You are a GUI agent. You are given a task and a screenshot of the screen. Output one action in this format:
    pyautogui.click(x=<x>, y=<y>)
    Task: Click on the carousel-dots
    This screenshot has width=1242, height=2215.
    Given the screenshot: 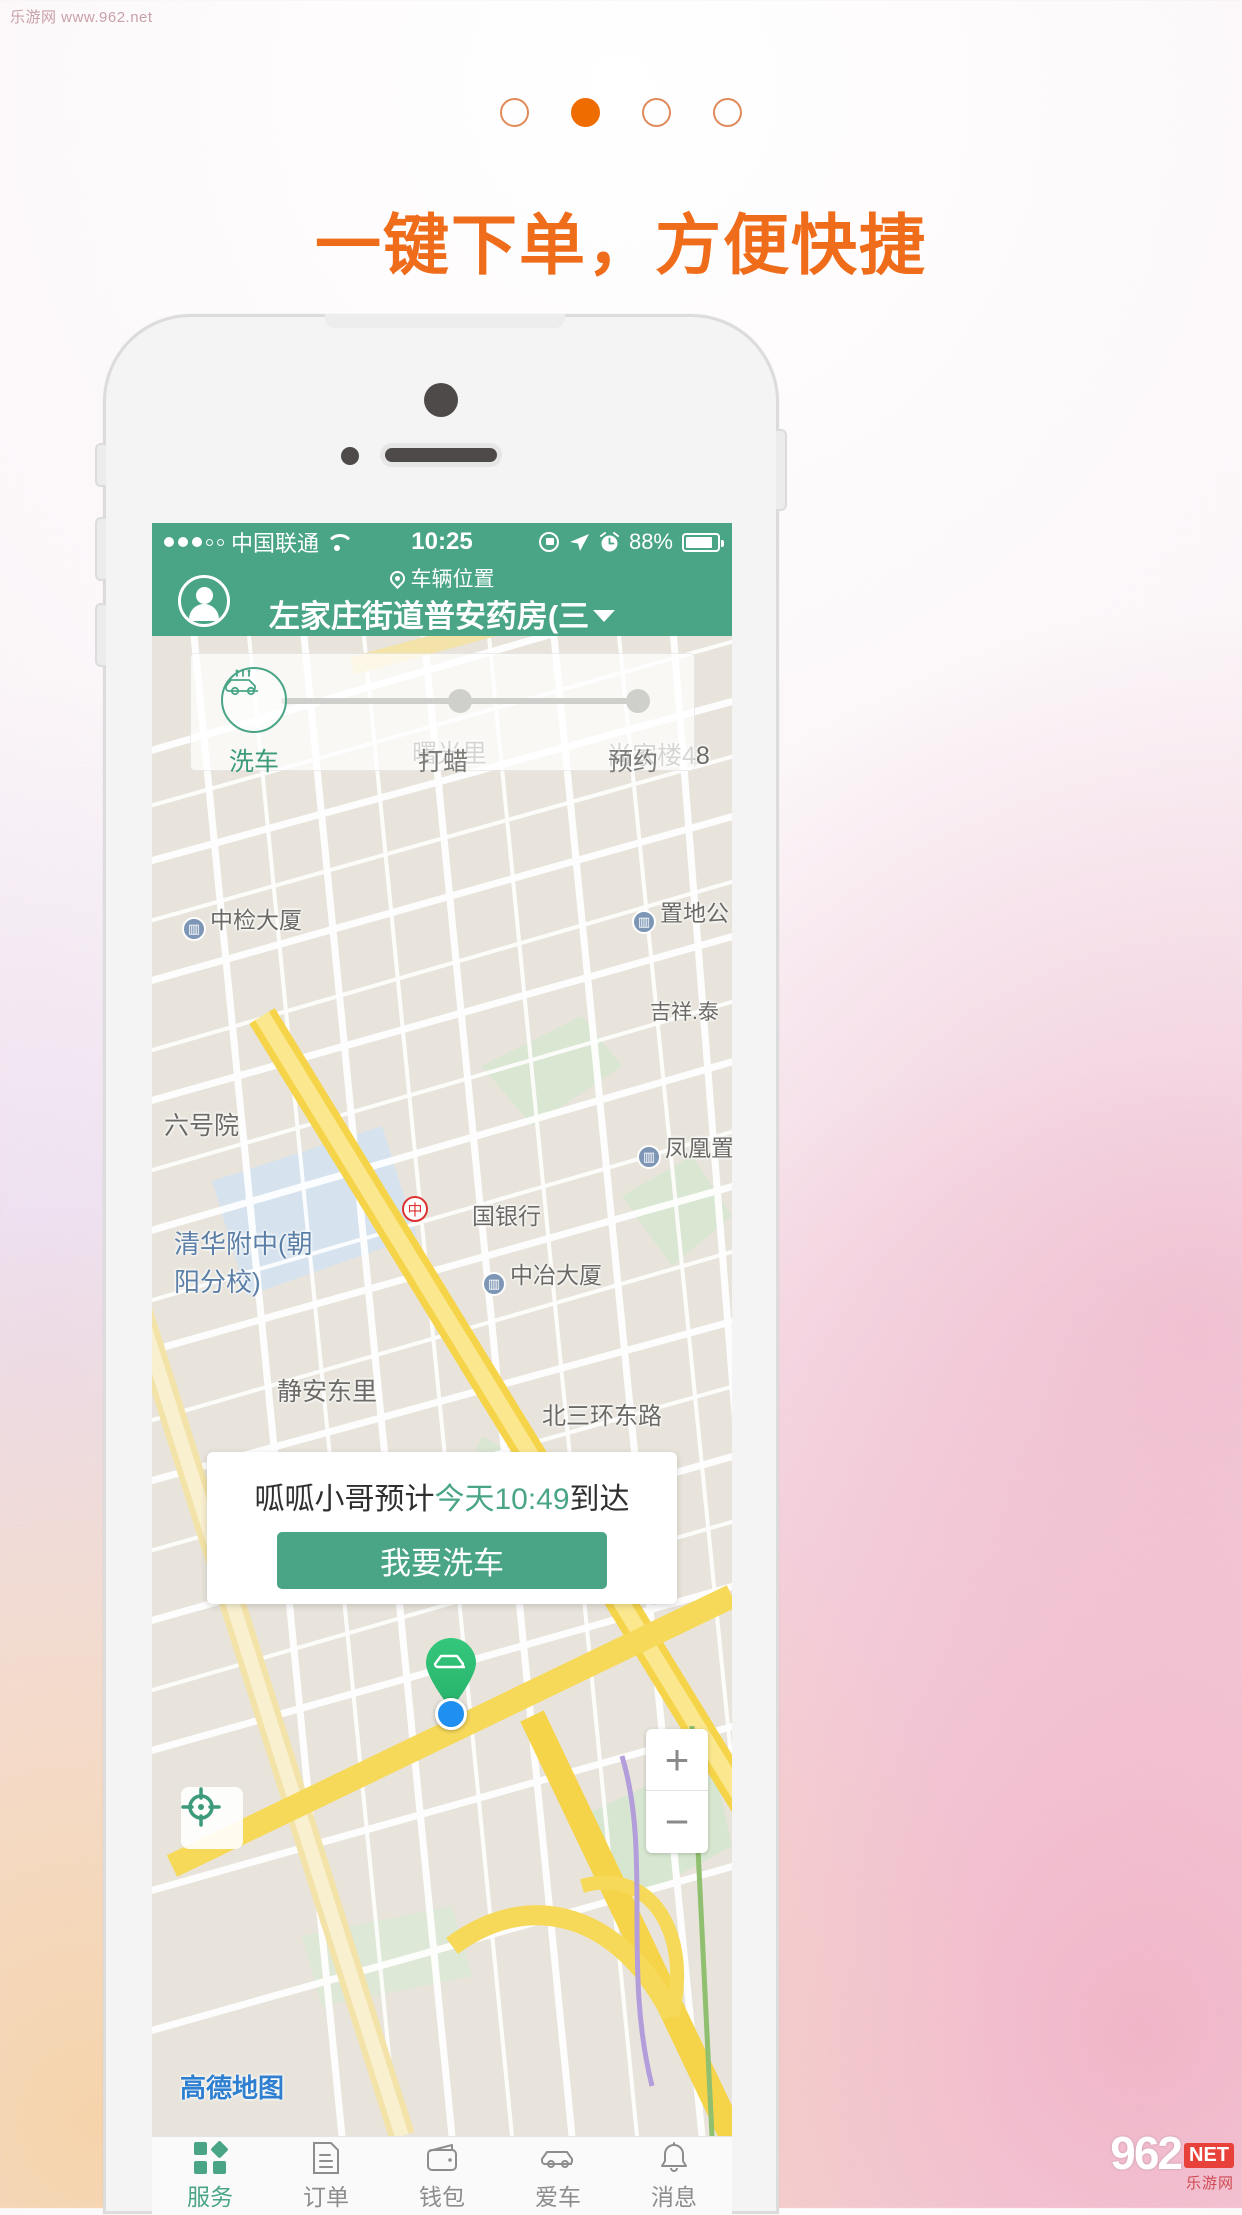 What is the action you would take?
    pyautogui.click(x=621, y=112)
    